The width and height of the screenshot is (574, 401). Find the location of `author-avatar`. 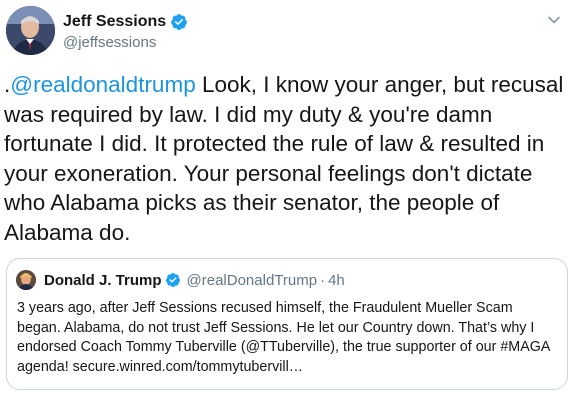

author-avatar is located at coordinates (30, 30).